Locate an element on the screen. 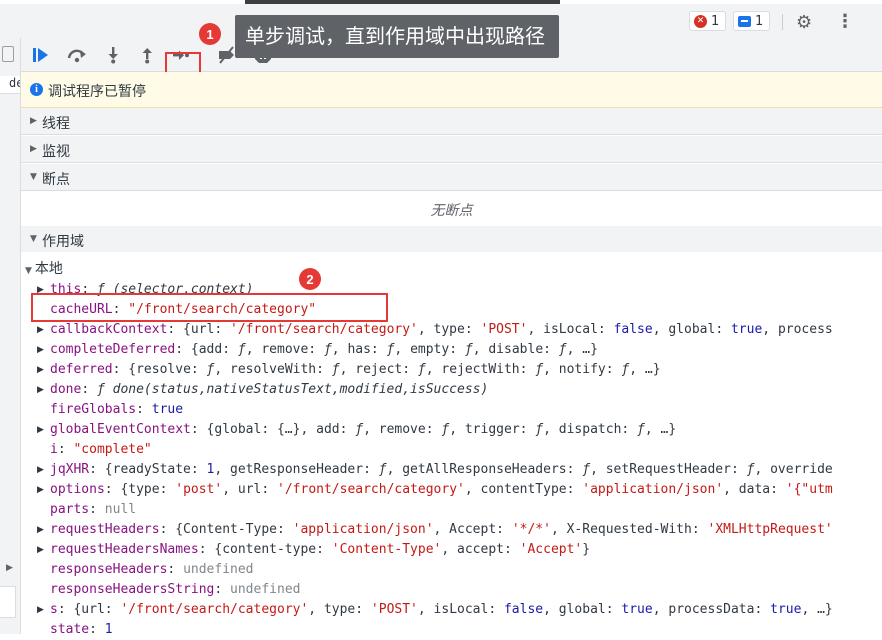 The width and height of the screenshot is (882, 640). bottom-scroll-box is located at coordinates (8, 602).